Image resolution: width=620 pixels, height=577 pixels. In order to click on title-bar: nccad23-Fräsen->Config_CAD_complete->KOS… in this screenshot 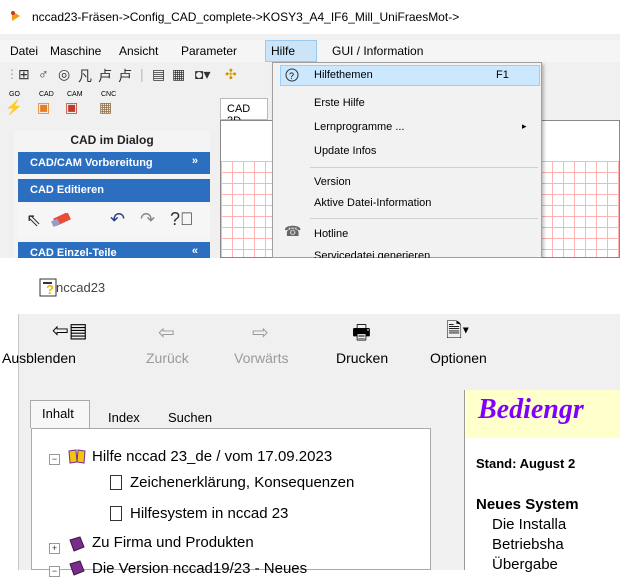, I will do `click(310, 17)`.